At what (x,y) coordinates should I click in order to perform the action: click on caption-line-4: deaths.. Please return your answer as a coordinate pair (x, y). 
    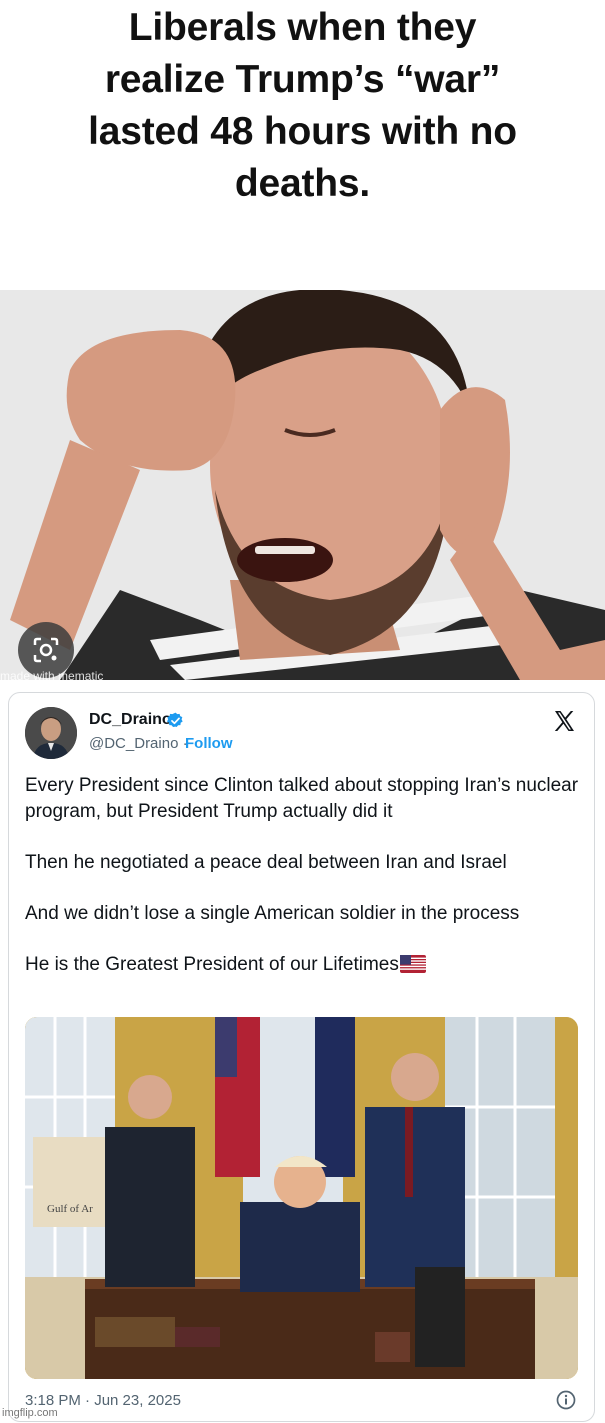
    Looking at the image, I should click on (302, 183).